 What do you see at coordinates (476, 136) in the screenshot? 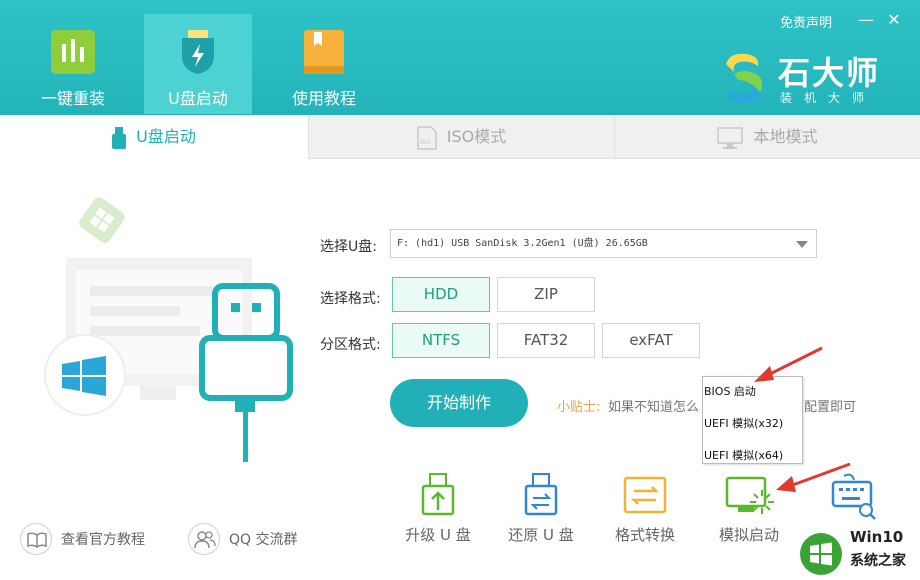
I see `tab-label: ISO模式` at bounding box center [476, 136].